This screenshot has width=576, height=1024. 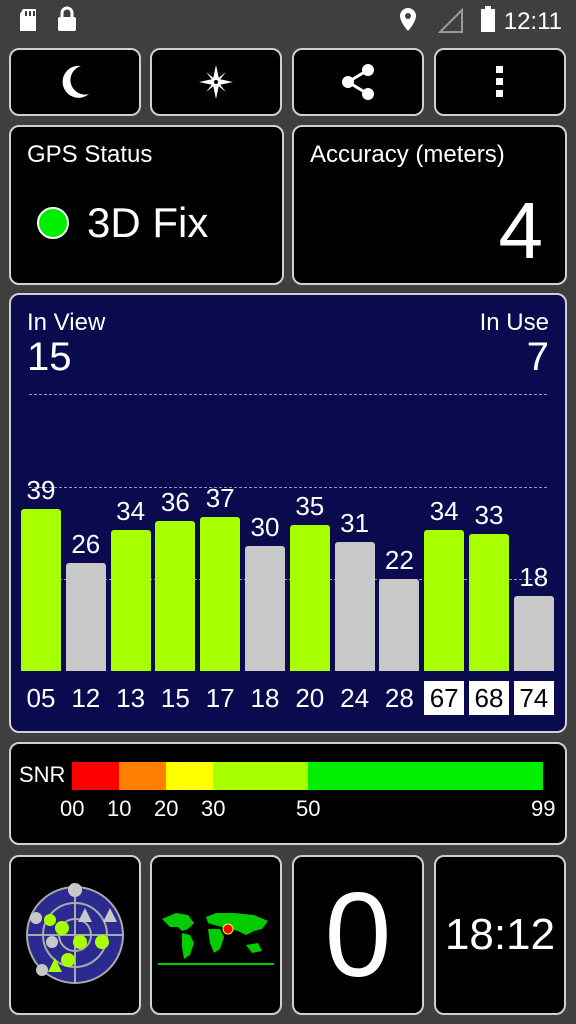 I want to click on night-mode-button, so click(x=75, y=82).